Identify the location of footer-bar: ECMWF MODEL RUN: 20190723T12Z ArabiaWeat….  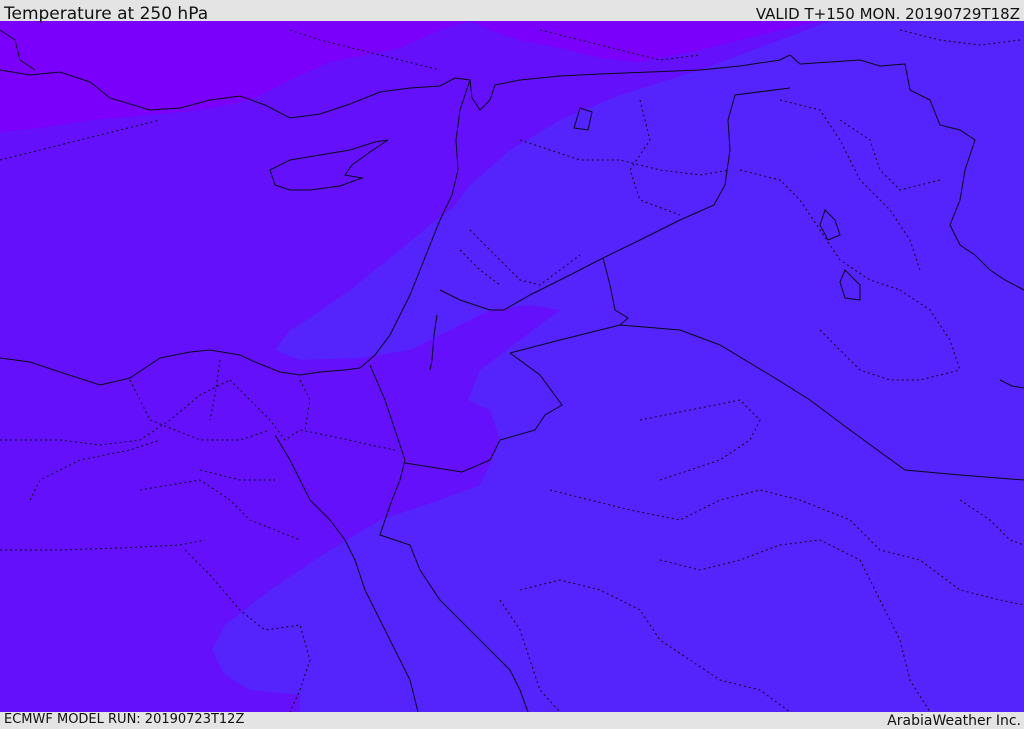
(512, 720).